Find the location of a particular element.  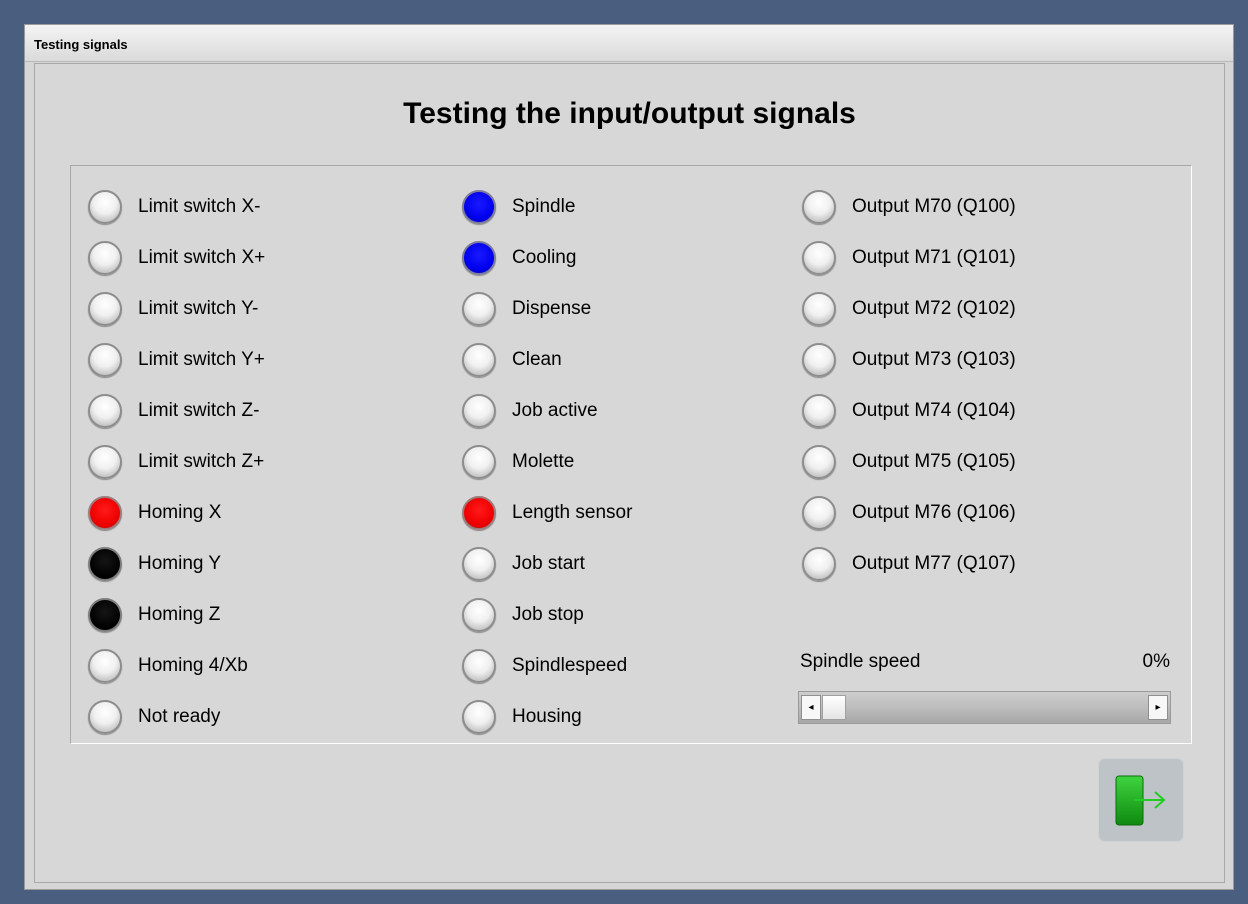

signal-row: Job active is located at coordinates (547, 410).